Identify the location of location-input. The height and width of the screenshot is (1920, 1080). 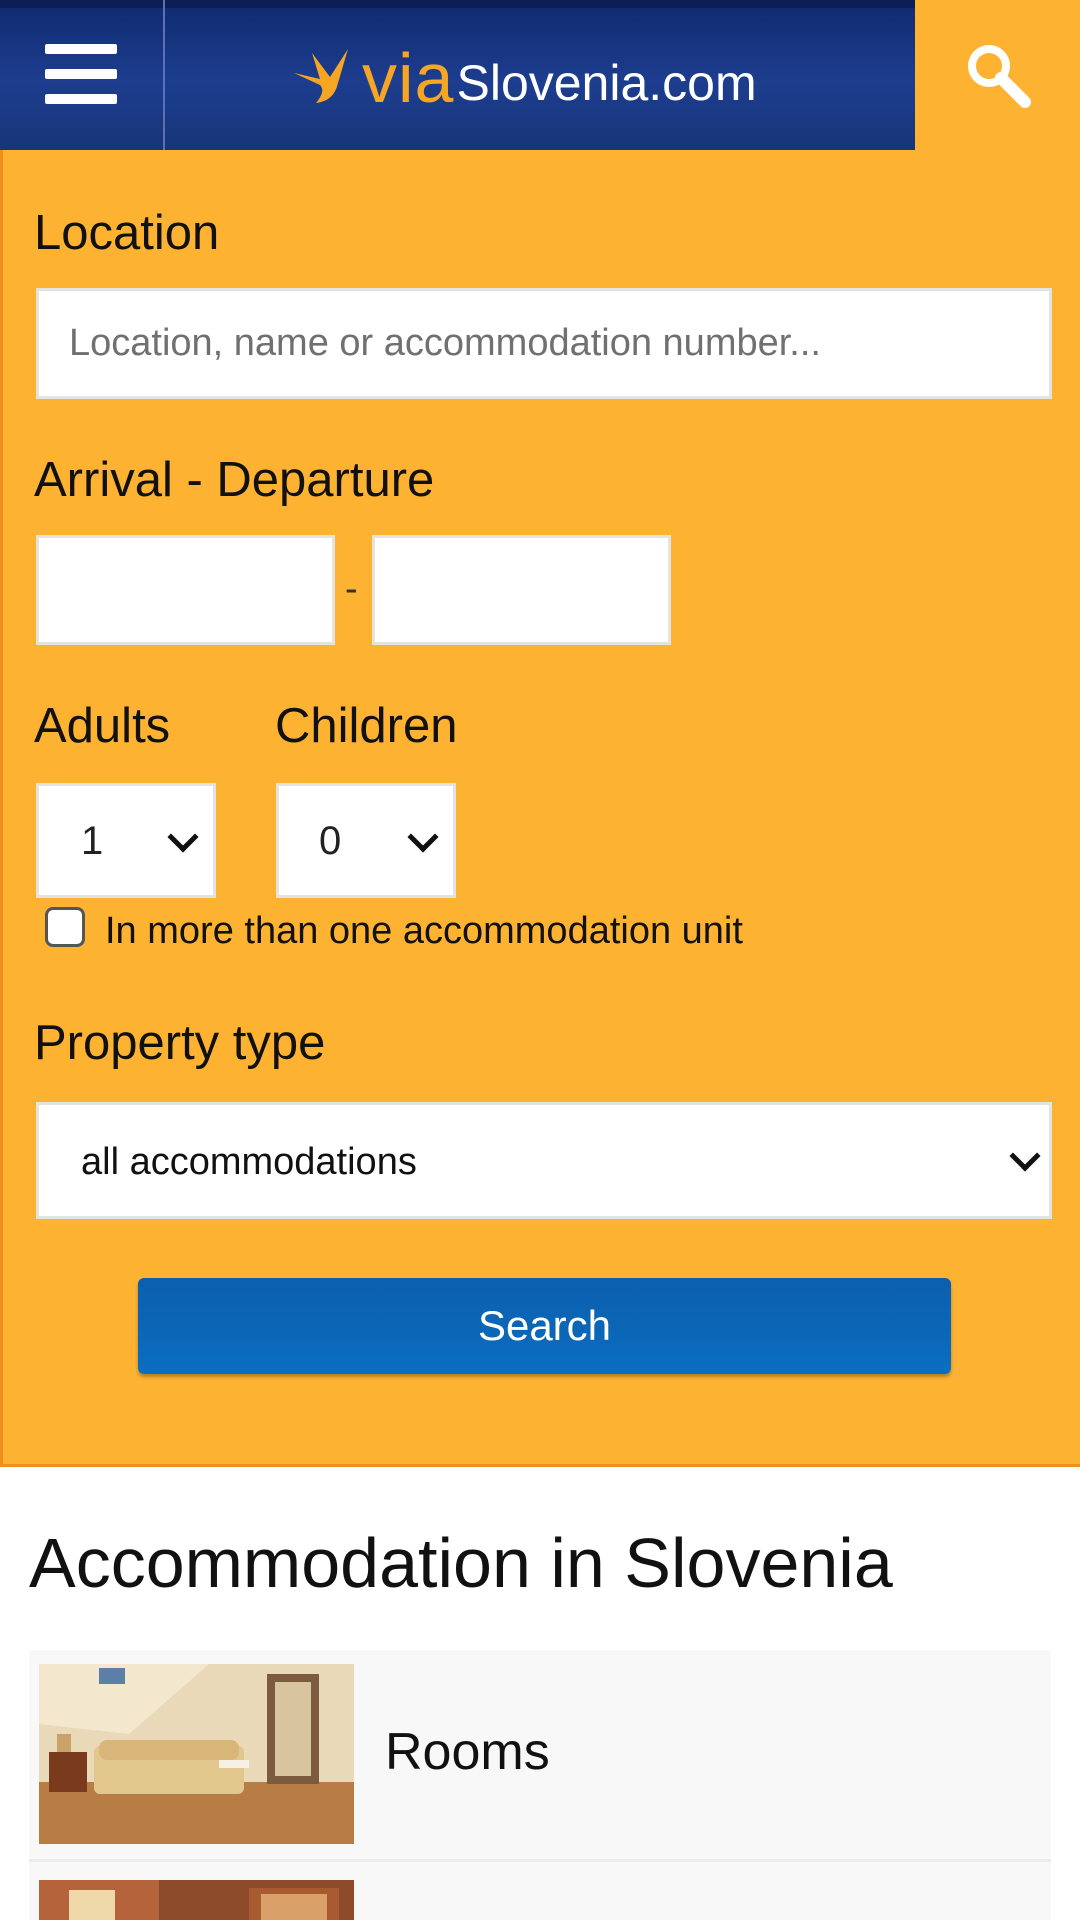
(544, 343).